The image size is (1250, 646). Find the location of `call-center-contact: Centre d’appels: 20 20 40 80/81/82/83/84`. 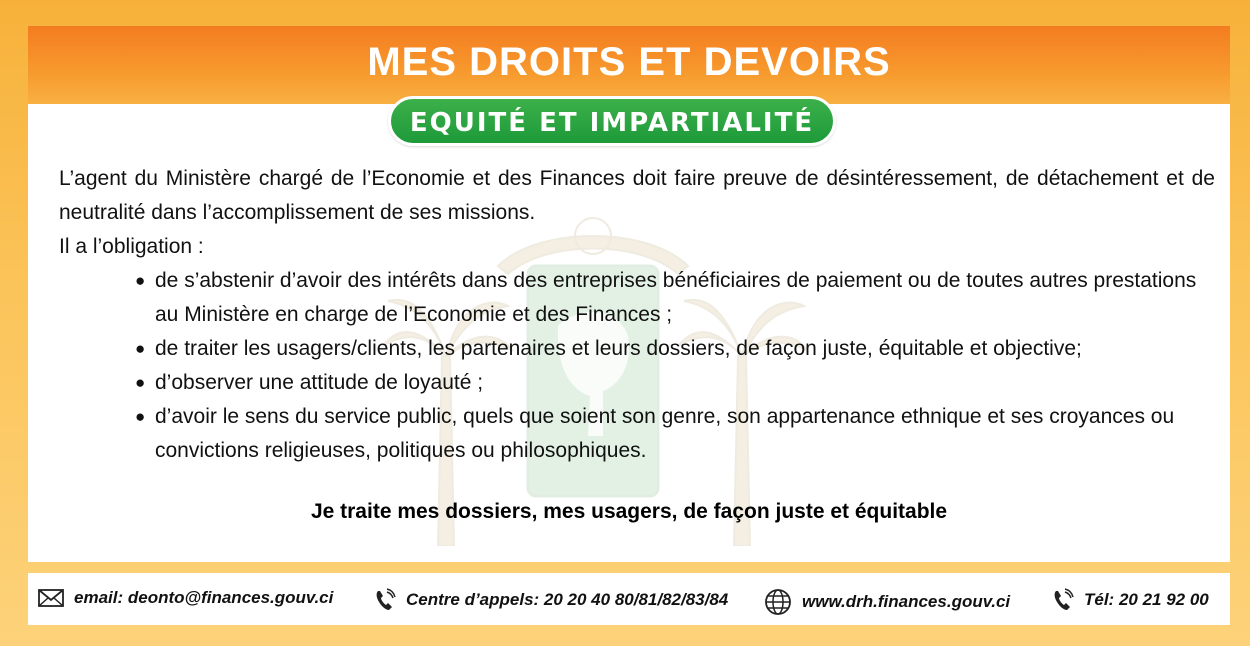

call-center-contact: Centre d’appels: 20 20 40 80/81/82/83/84 is located at coordinates (551, 600).